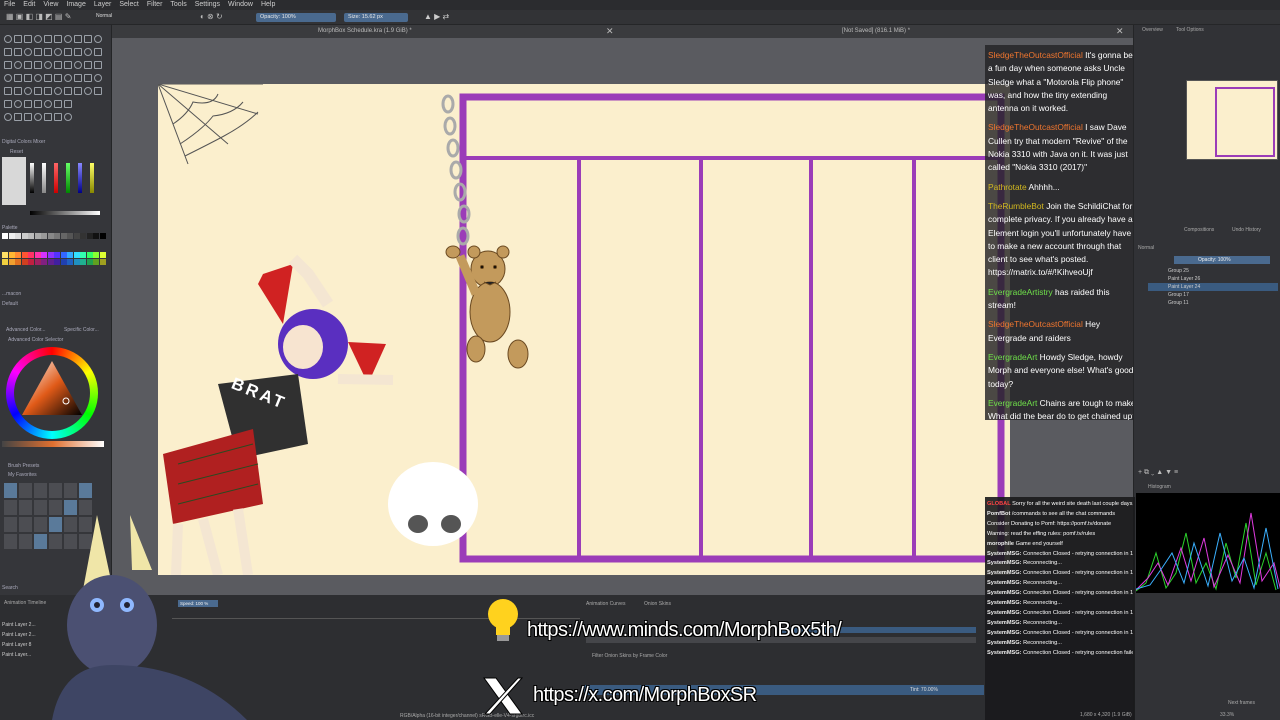 The image size is (1280, 720). I want to click on tab-document-1: MorphBox Schedule.kra (1.9 GiB) *, so click(365, 31).